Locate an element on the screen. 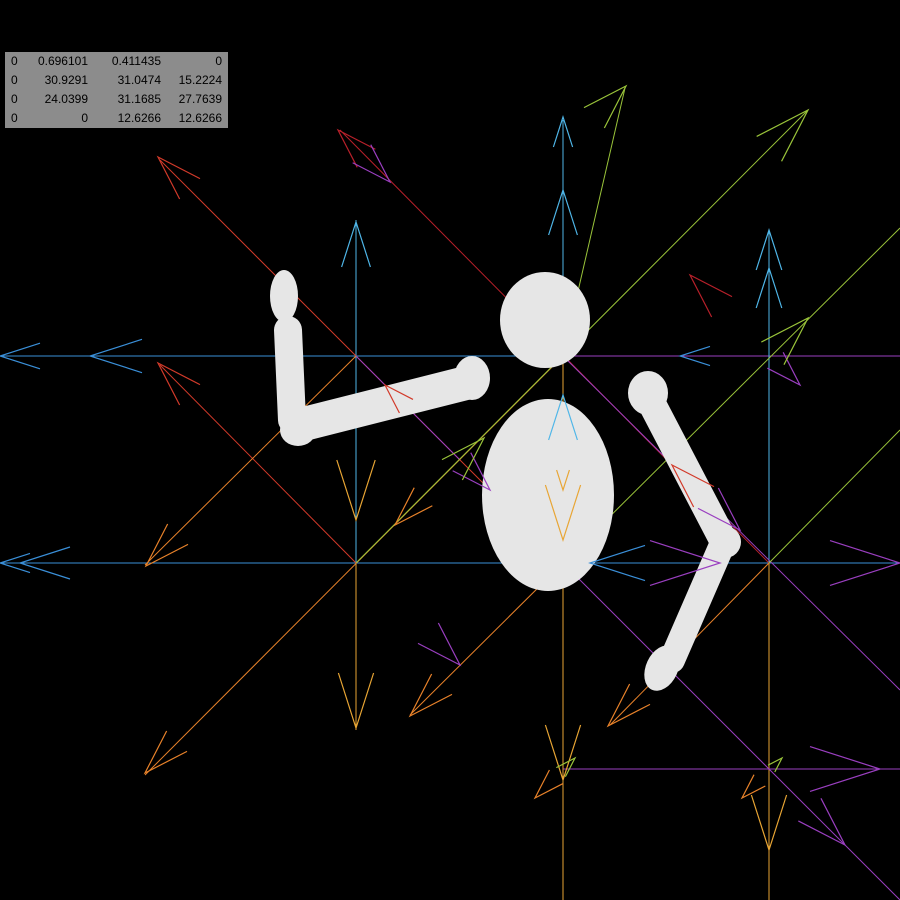 This screenshot has height=900, width=900. matrix-cell: 30.9291 is located at coordinates (66, 80).